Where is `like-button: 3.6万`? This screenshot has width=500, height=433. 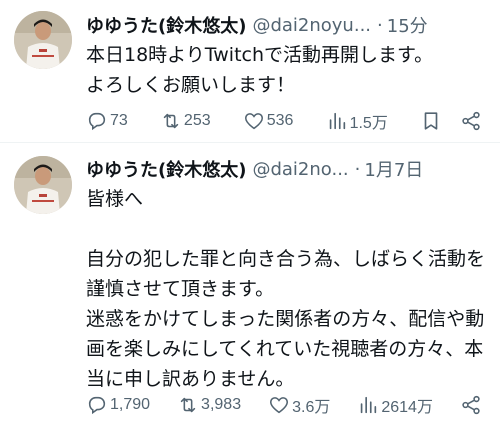 like-button: 3.6万 is located at coordinates (299, 405).